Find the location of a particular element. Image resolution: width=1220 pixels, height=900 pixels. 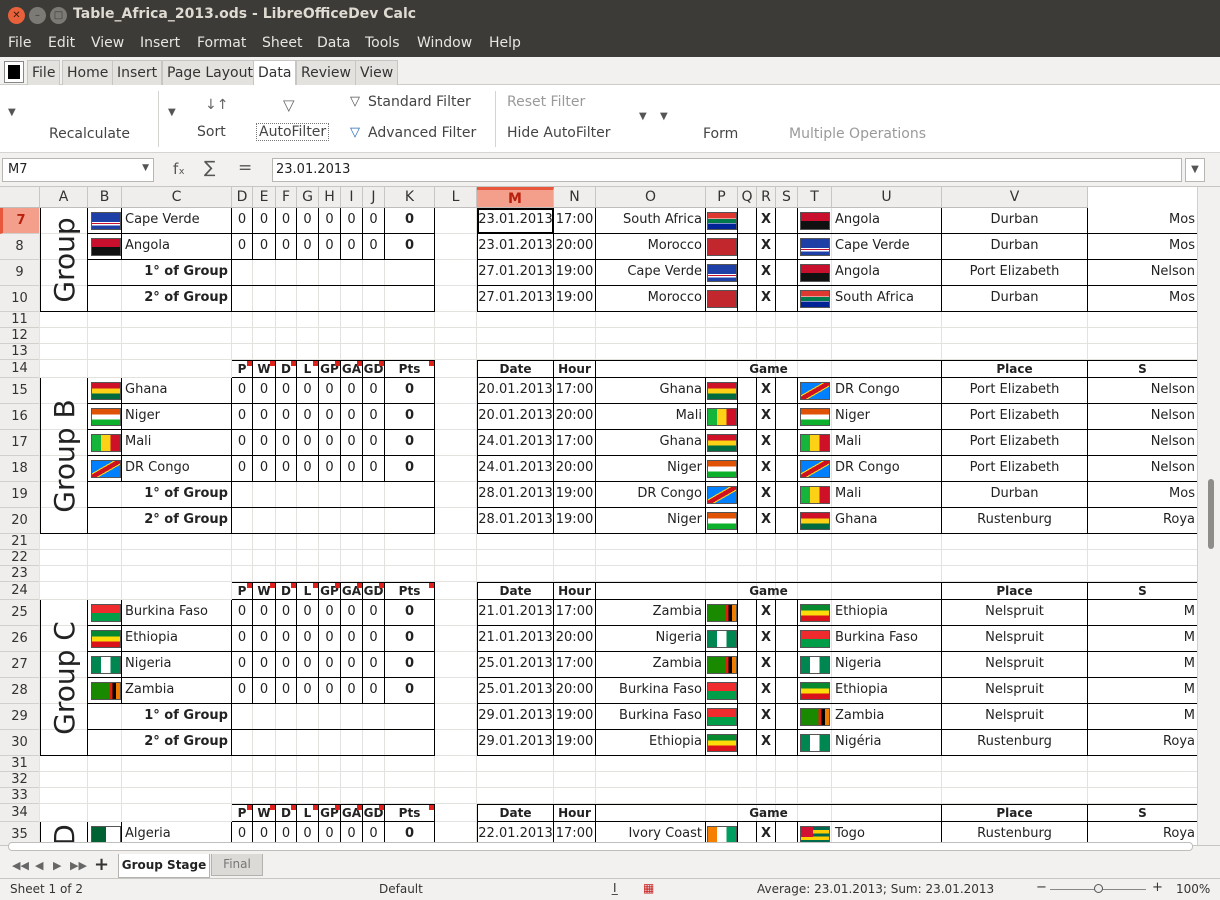

row-header-26: 26 is located at coordinates (20, 639).